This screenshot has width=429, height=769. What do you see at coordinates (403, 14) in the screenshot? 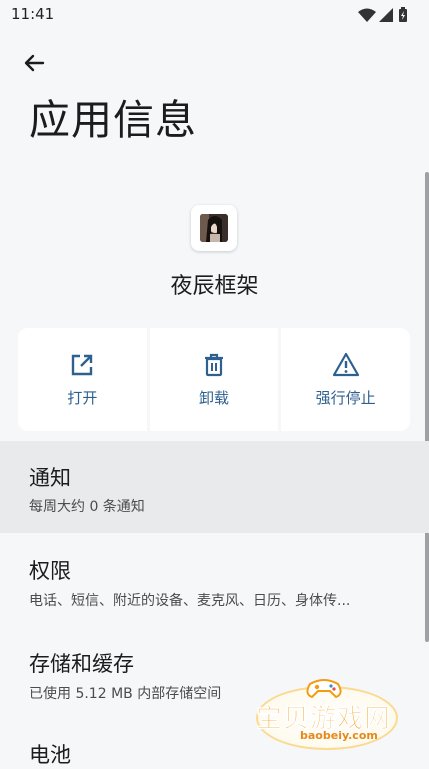
I see `battery-icon` at bounding box center [403, 14].